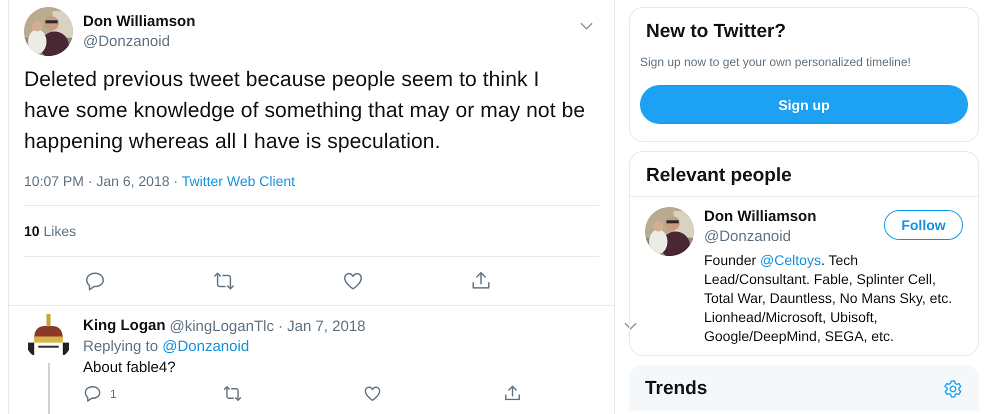 Image resolution: width=986 pixels, height=414 pixels. What do you see at coordinates (829, 298) in the screenshot?
I see `person-bio: Founder @Celtoys. Tech Lead/Consultant. Fable, Splinter Cell, Total War, Dauntless, No Mans Sky, etc. Lionhead/Microsoft, Ubisoft, Google/DeepMind, SEGA, etc.` at bounding box center [829, 298].